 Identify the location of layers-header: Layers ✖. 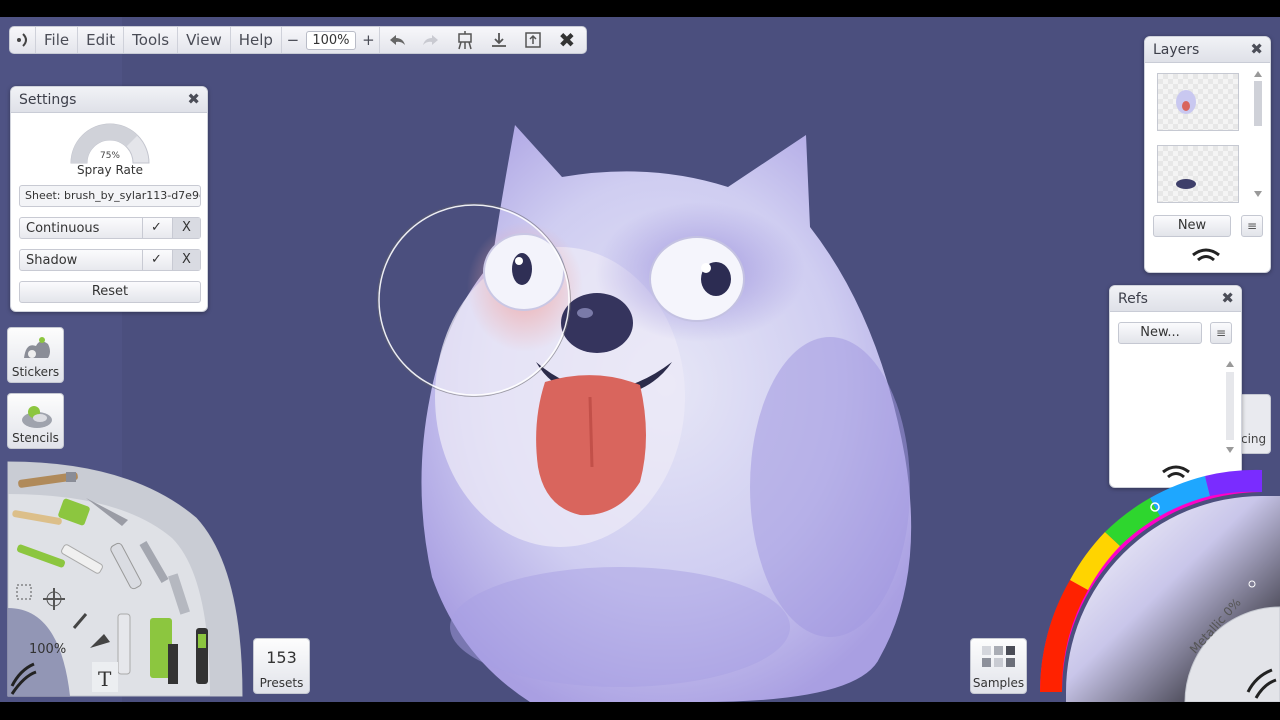
(1207, 50).